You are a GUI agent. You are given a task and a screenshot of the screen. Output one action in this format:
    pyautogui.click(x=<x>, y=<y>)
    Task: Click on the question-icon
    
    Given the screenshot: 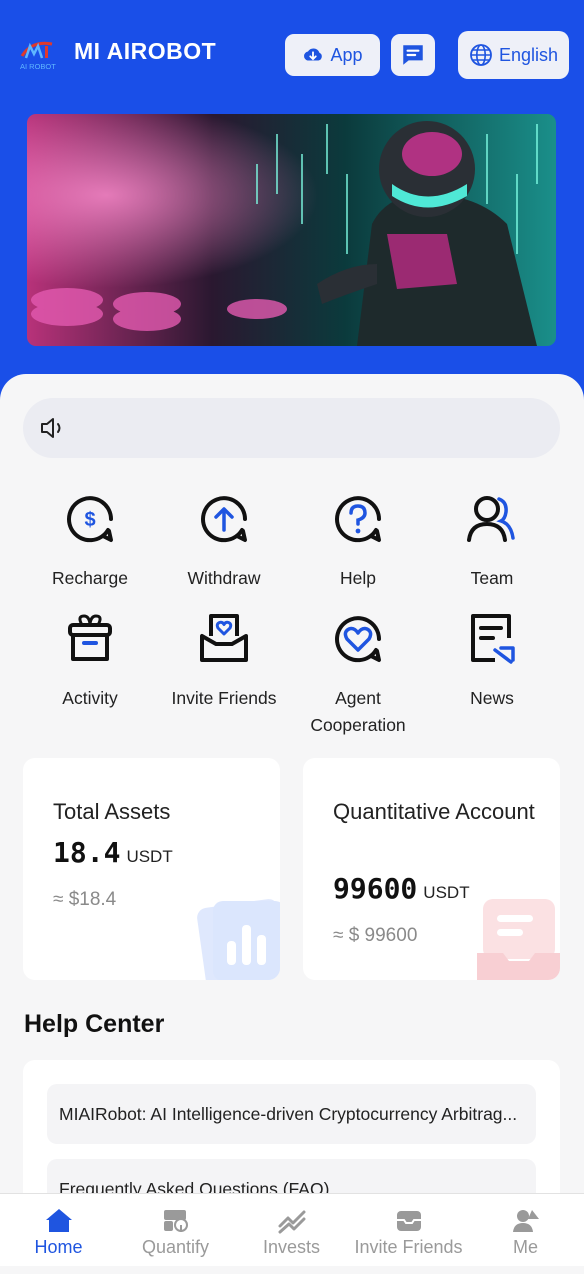 What is the action you would take?
    pyautogui.click(x=358, y=519)
    